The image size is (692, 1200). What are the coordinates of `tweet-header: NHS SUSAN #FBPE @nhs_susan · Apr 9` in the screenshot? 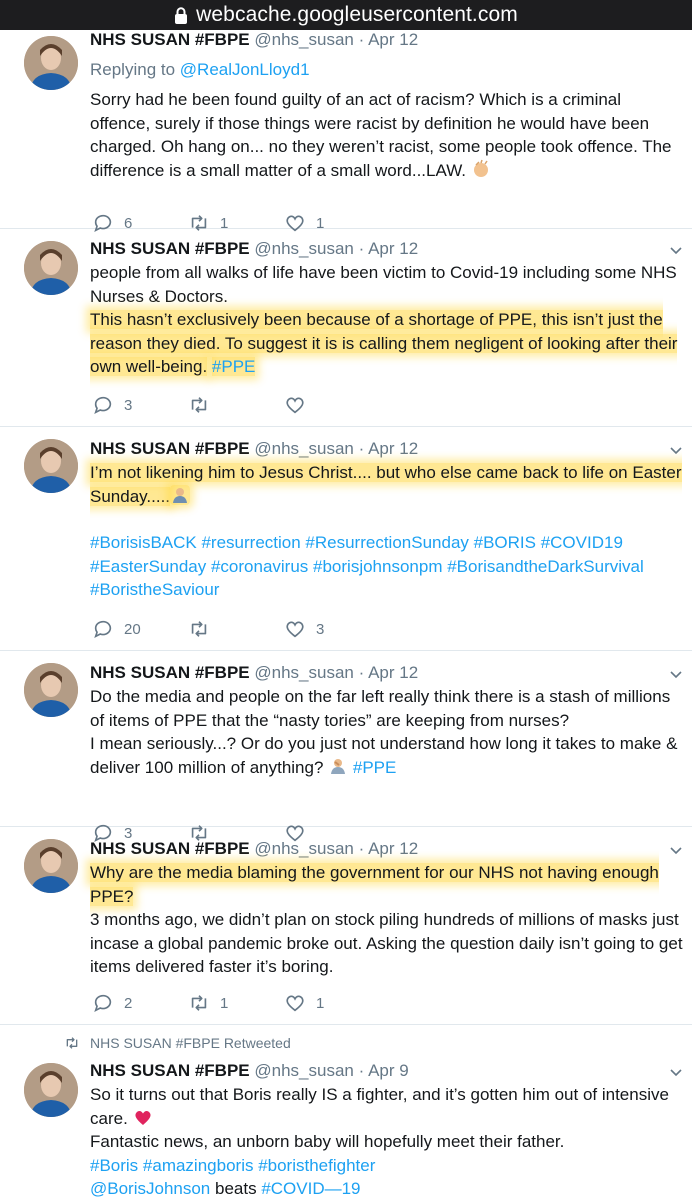 It's located at (371, 1071).